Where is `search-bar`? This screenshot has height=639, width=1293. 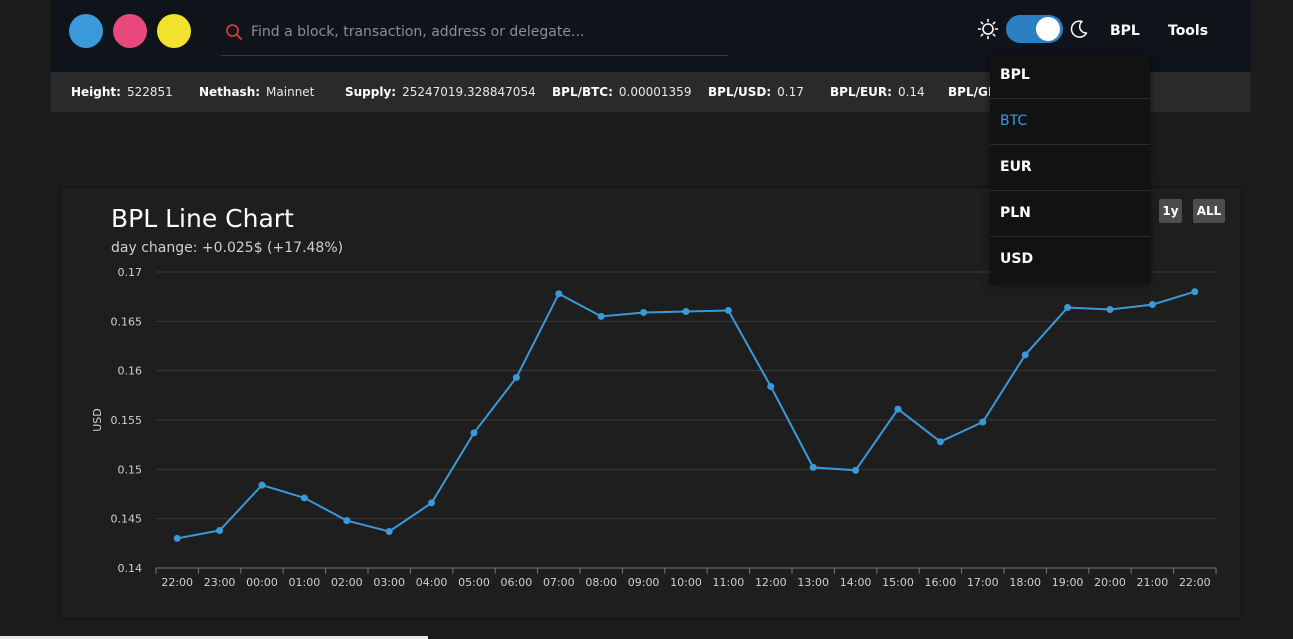
search-bar is located at coordinates (474, 34).